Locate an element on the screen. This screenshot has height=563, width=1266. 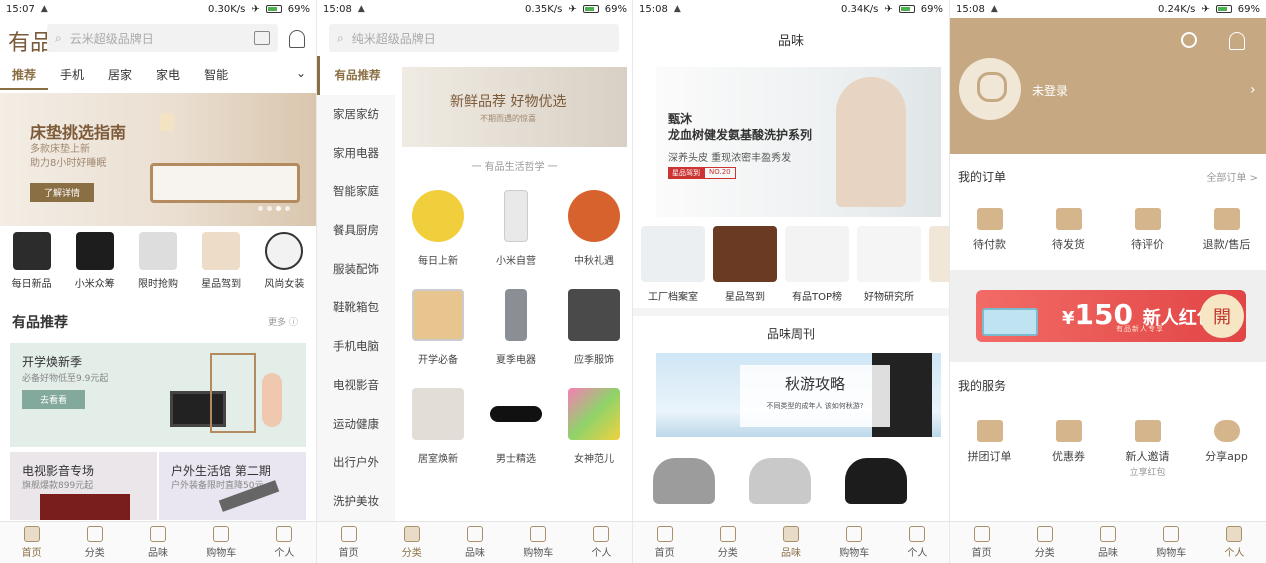
tile-more: 品 is located at coordinates (939, 264).